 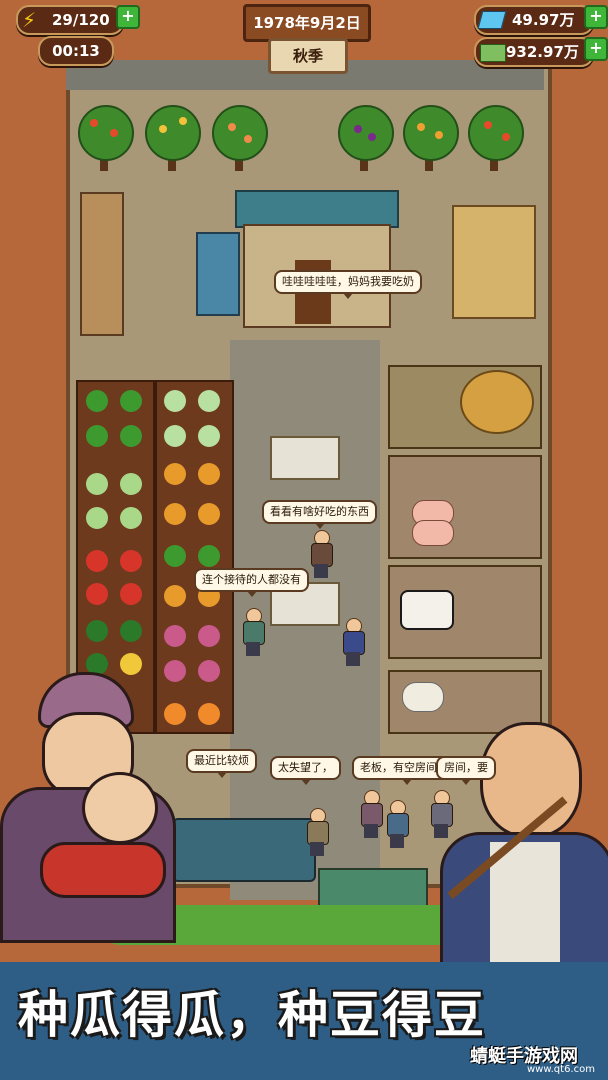 I want to click on grandma-with-baby-portrait, so click(x=90, y=807).